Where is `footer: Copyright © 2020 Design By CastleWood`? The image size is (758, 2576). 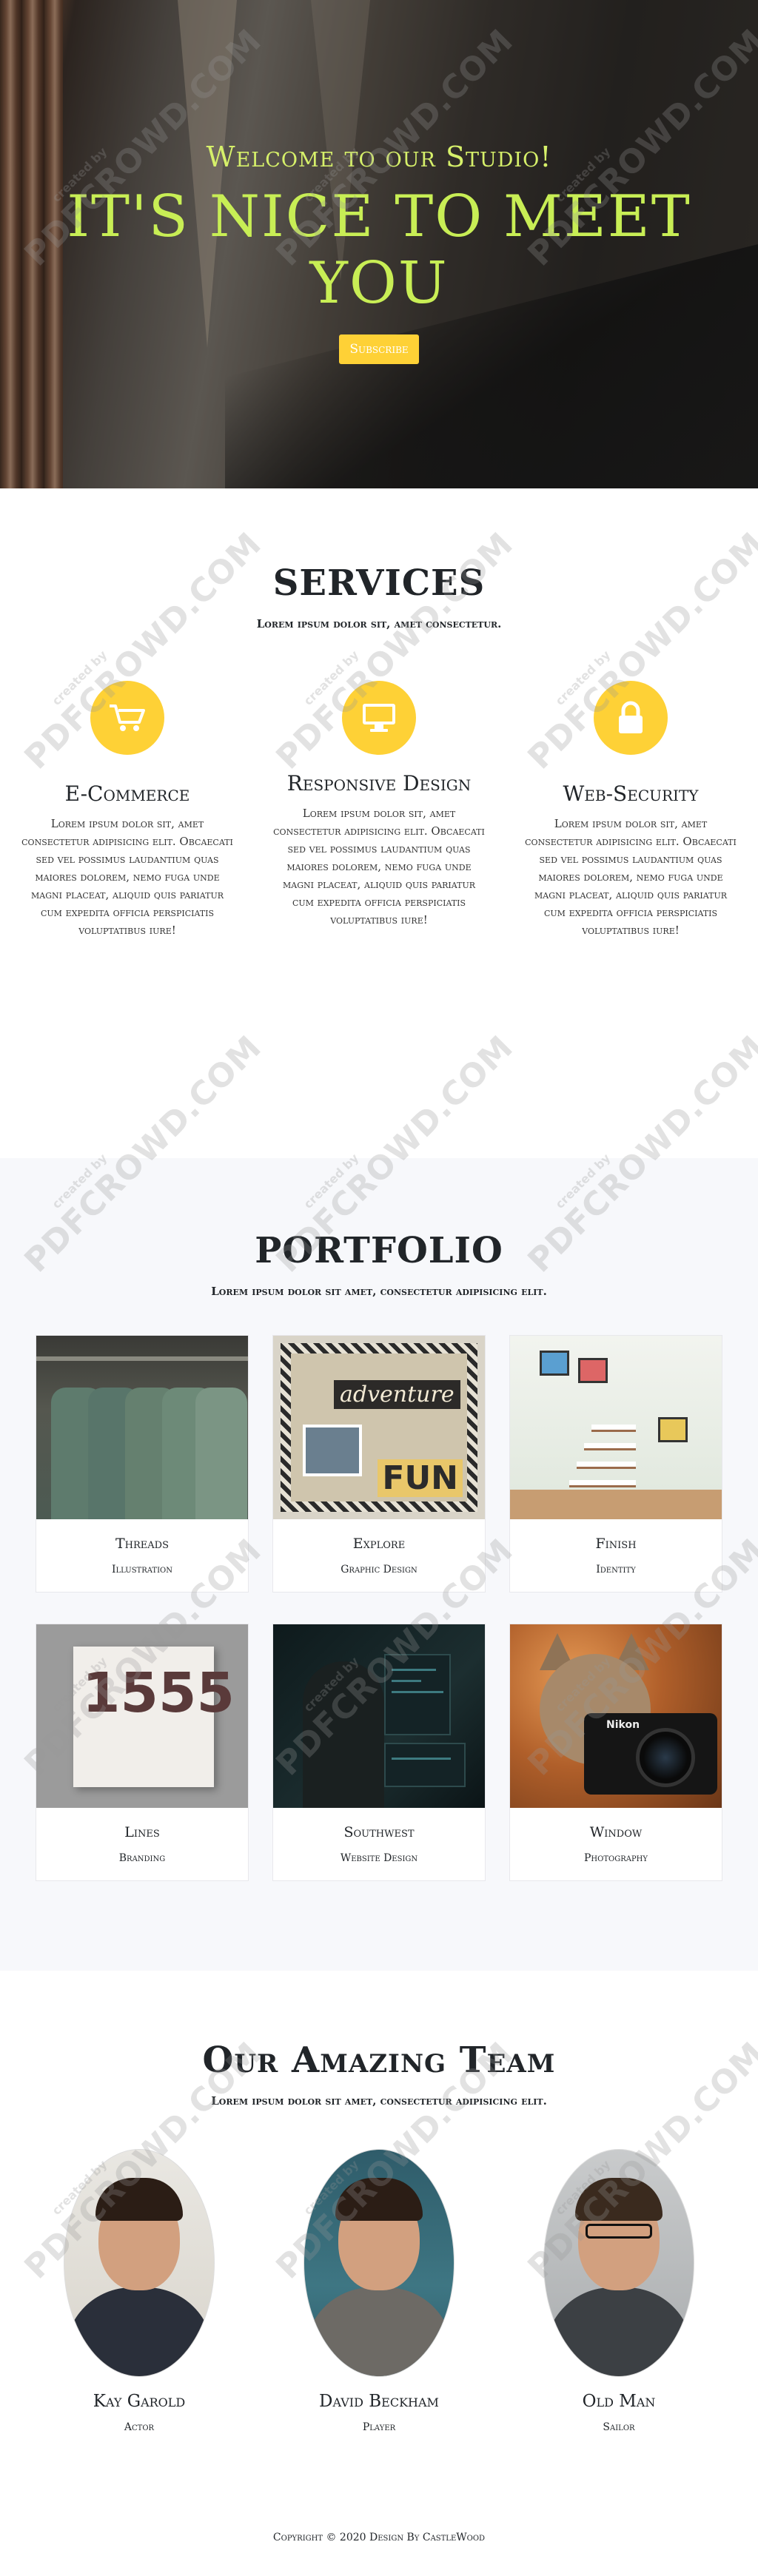 footer: Copyright © 2020 Design By CastleWood is located at coordinates (379, 2550).